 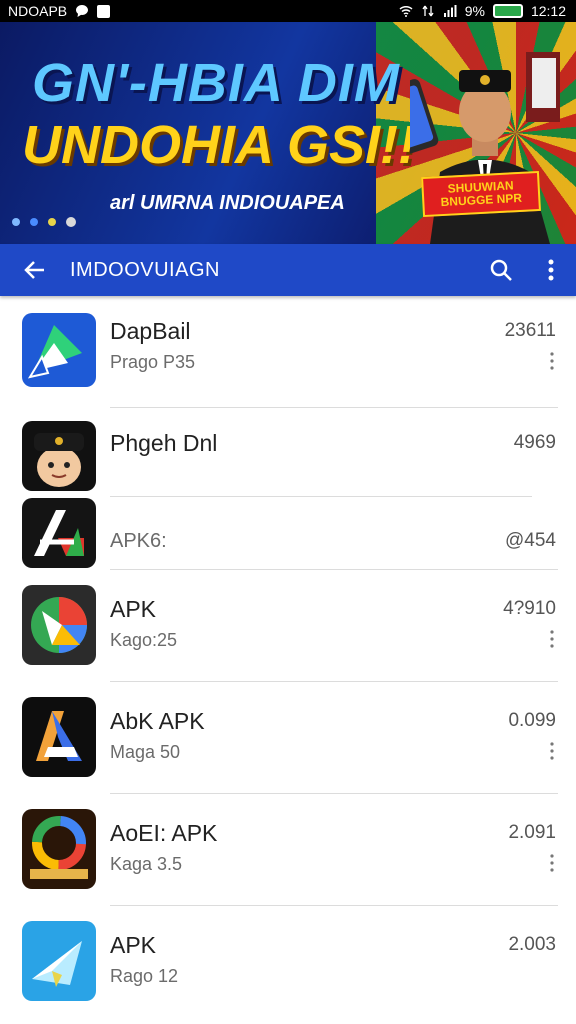 I want to click on app-subtitle: APK6:, so click(x=138, y=541).